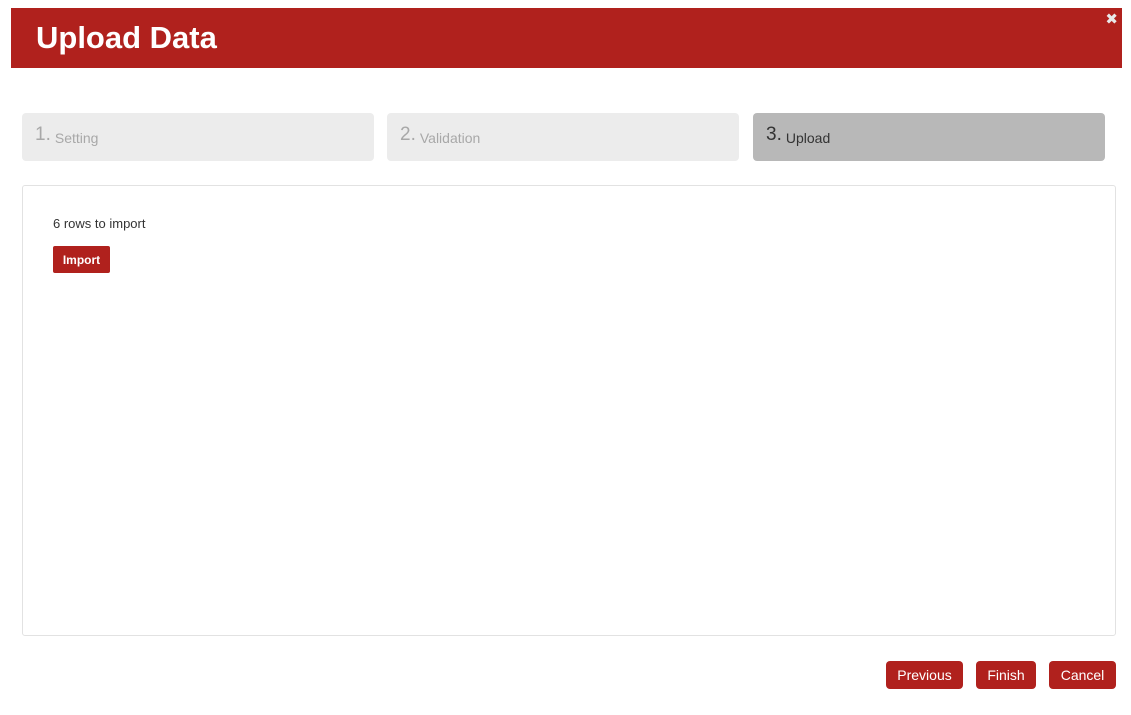 This screenshot has height=715, width=1131. Describe the element at coordinates (450, 138) in the screenshot. I see `step-label: Validation` at that location.